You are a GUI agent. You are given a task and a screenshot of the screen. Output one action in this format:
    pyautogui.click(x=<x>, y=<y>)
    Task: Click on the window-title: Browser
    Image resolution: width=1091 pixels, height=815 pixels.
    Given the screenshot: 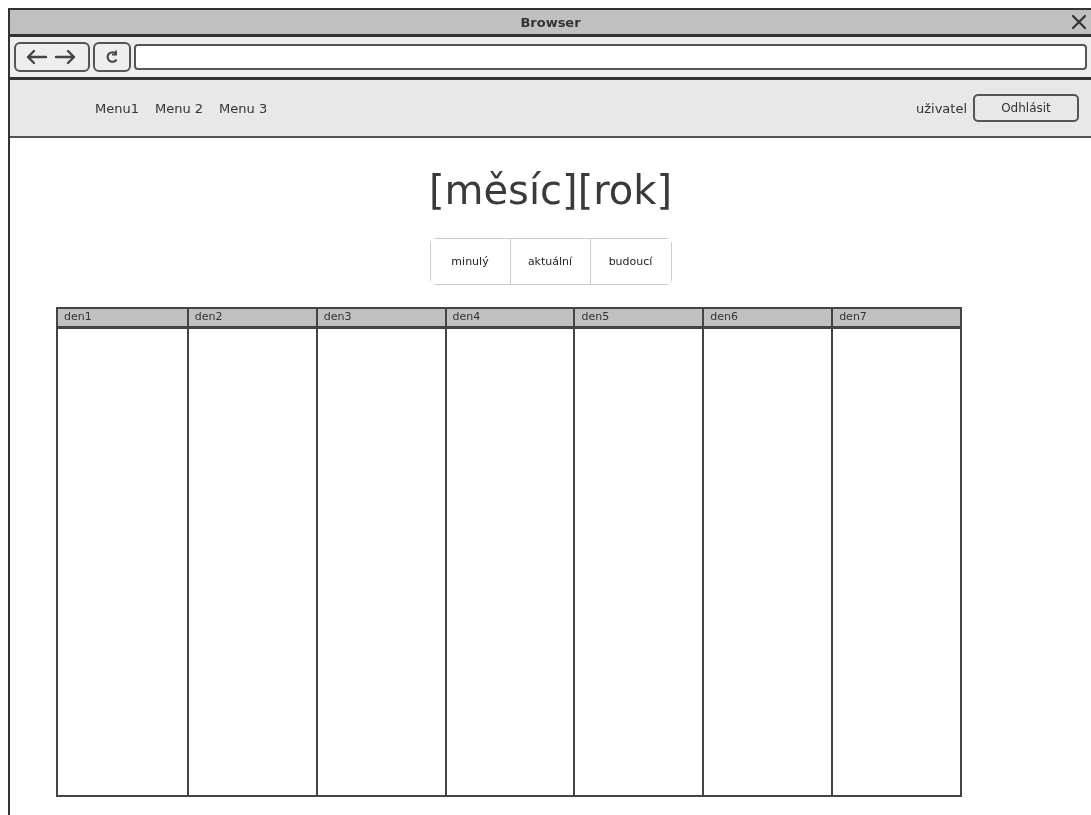 What is the action you would take?
    pyautogui.click(x=550, y=22)
    